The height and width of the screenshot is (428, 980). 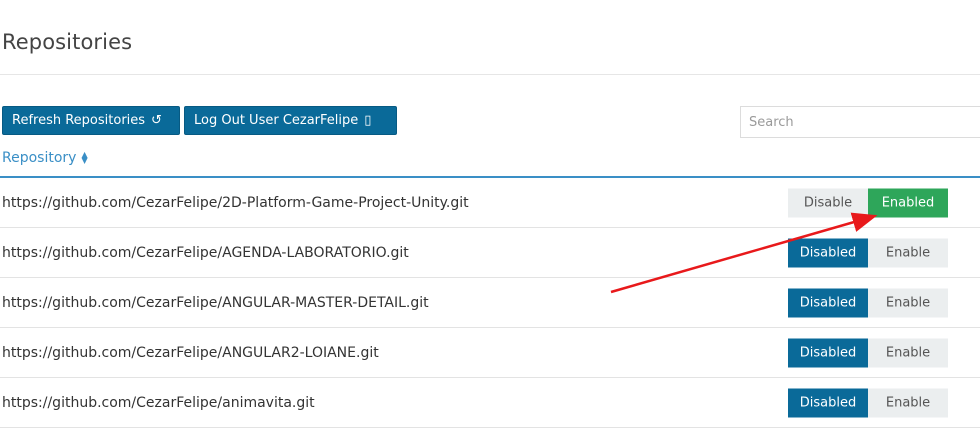 What do you see at coordinates (828, 202) in the screenshot?
I see `disable-button: Disable` at bounding box center [828, 202].